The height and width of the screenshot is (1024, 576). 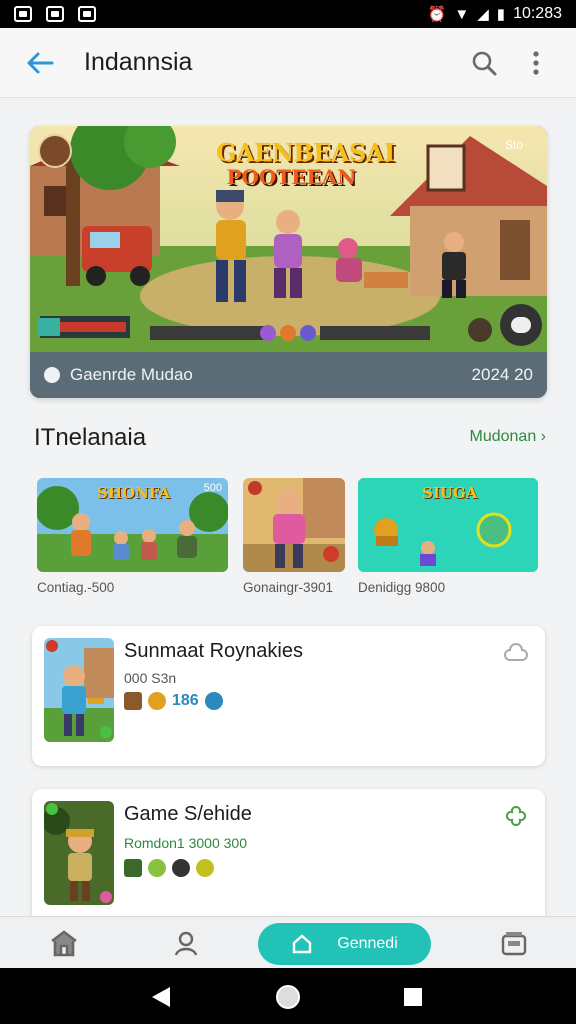 What do you see at coordinates (294, 525) in the screenshot?
I see `game-card-image` at bounding box center [294, 525].